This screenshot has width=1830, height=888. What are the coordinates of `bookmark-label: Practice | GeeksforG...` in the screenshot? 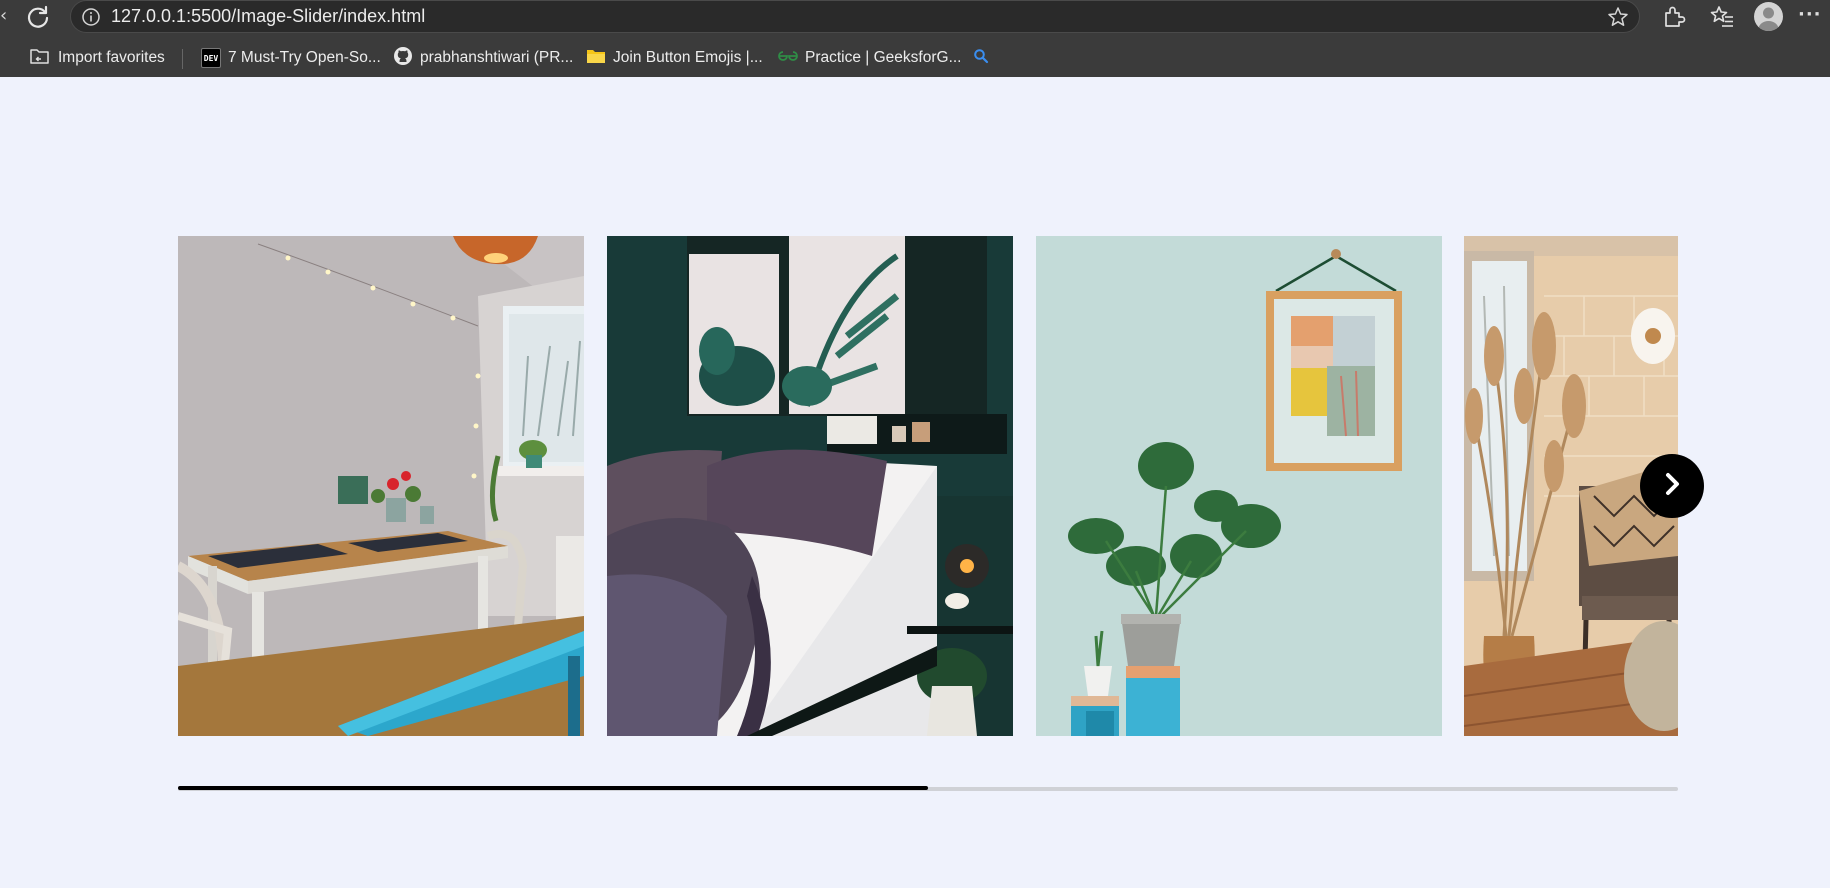 It's located at (883, 57).